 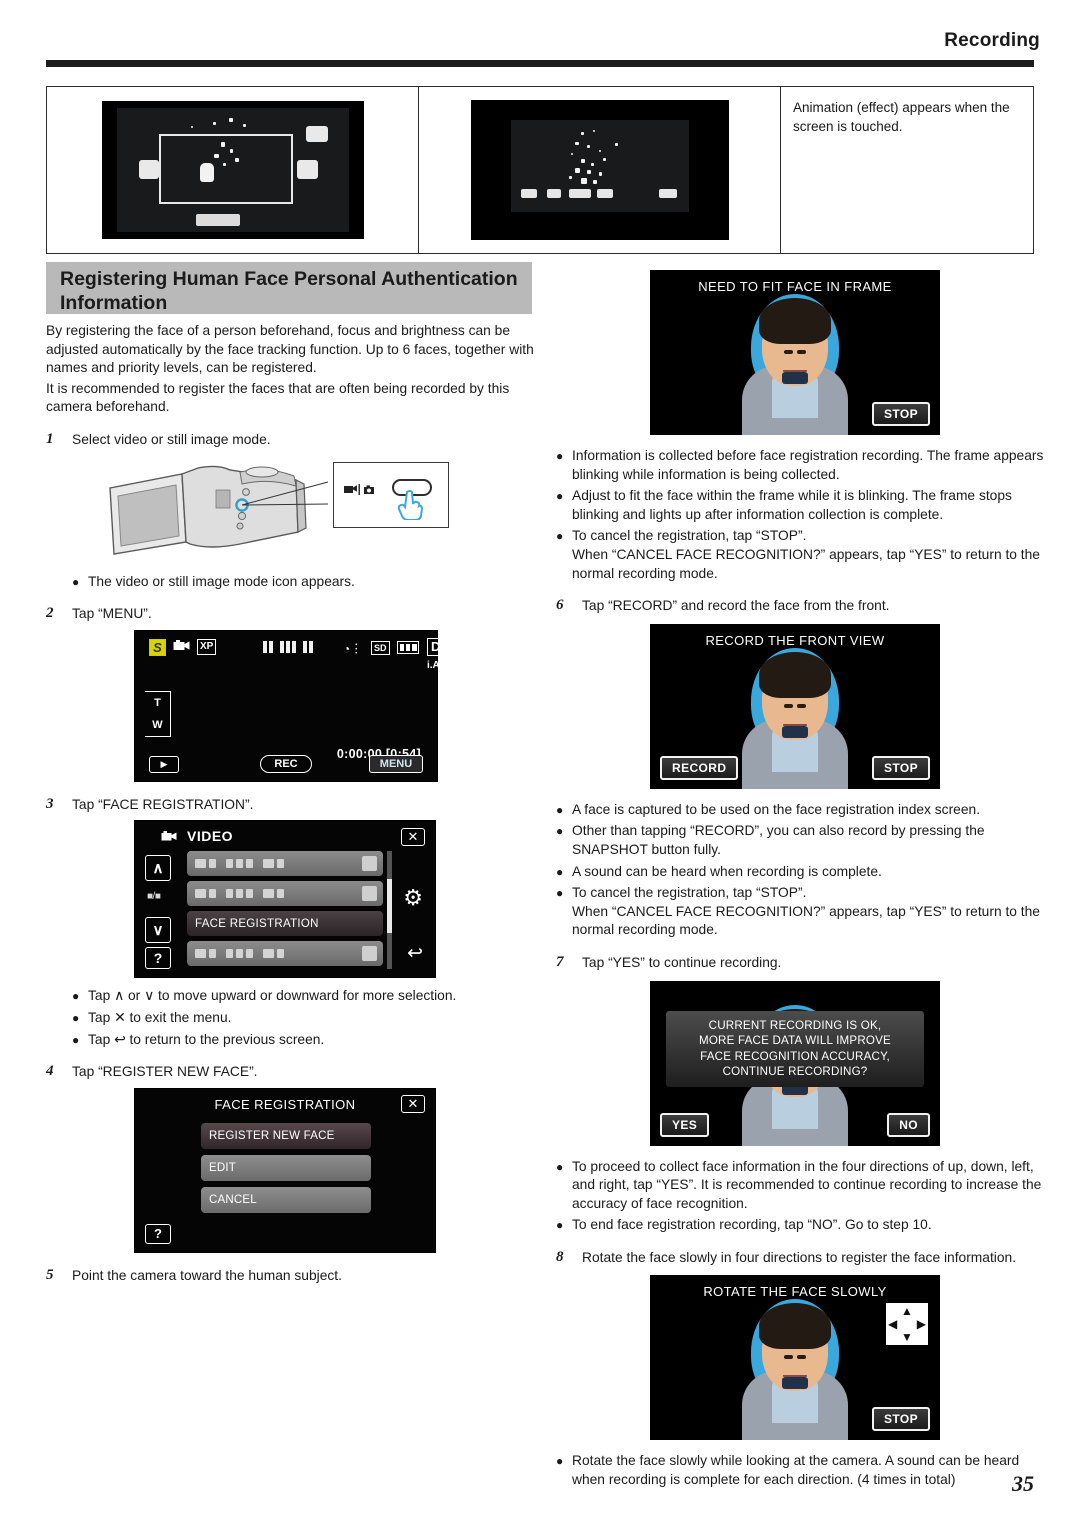 I want to click on d-mark-icon: D, so click(x=436, y=646).